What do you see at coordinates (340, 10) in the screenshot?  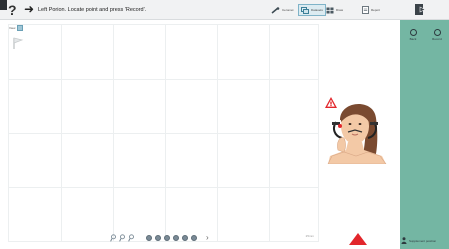 I see `tool-label: Draw` at bounding box center [340, 10].